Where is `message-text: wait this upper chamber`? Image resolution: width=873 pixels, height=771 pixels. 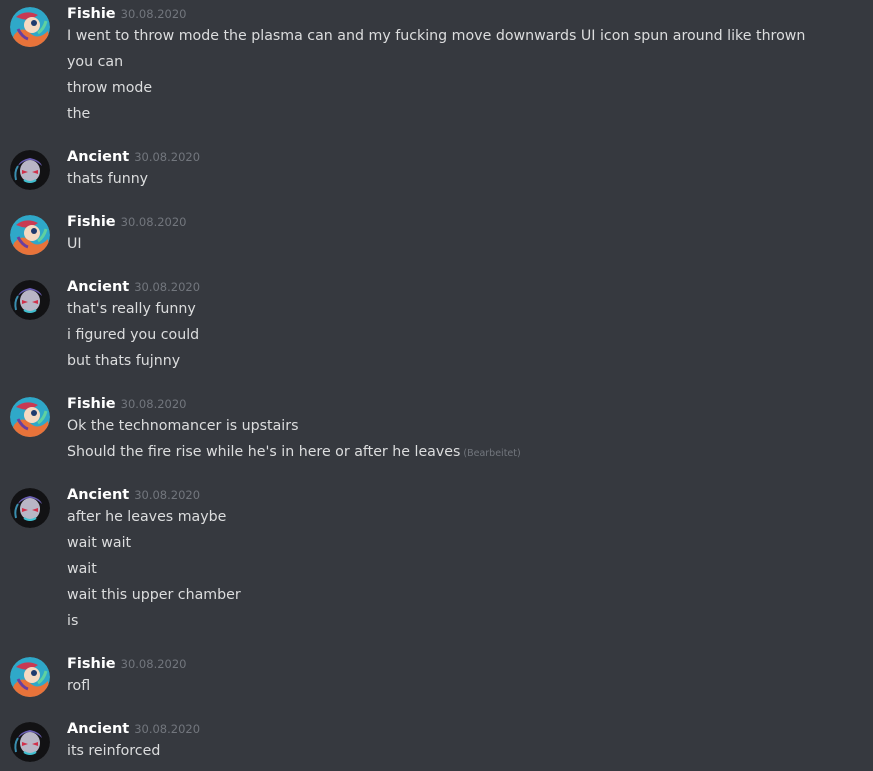 message-text: wait this upper chamber is located at coordinates (154, 595).